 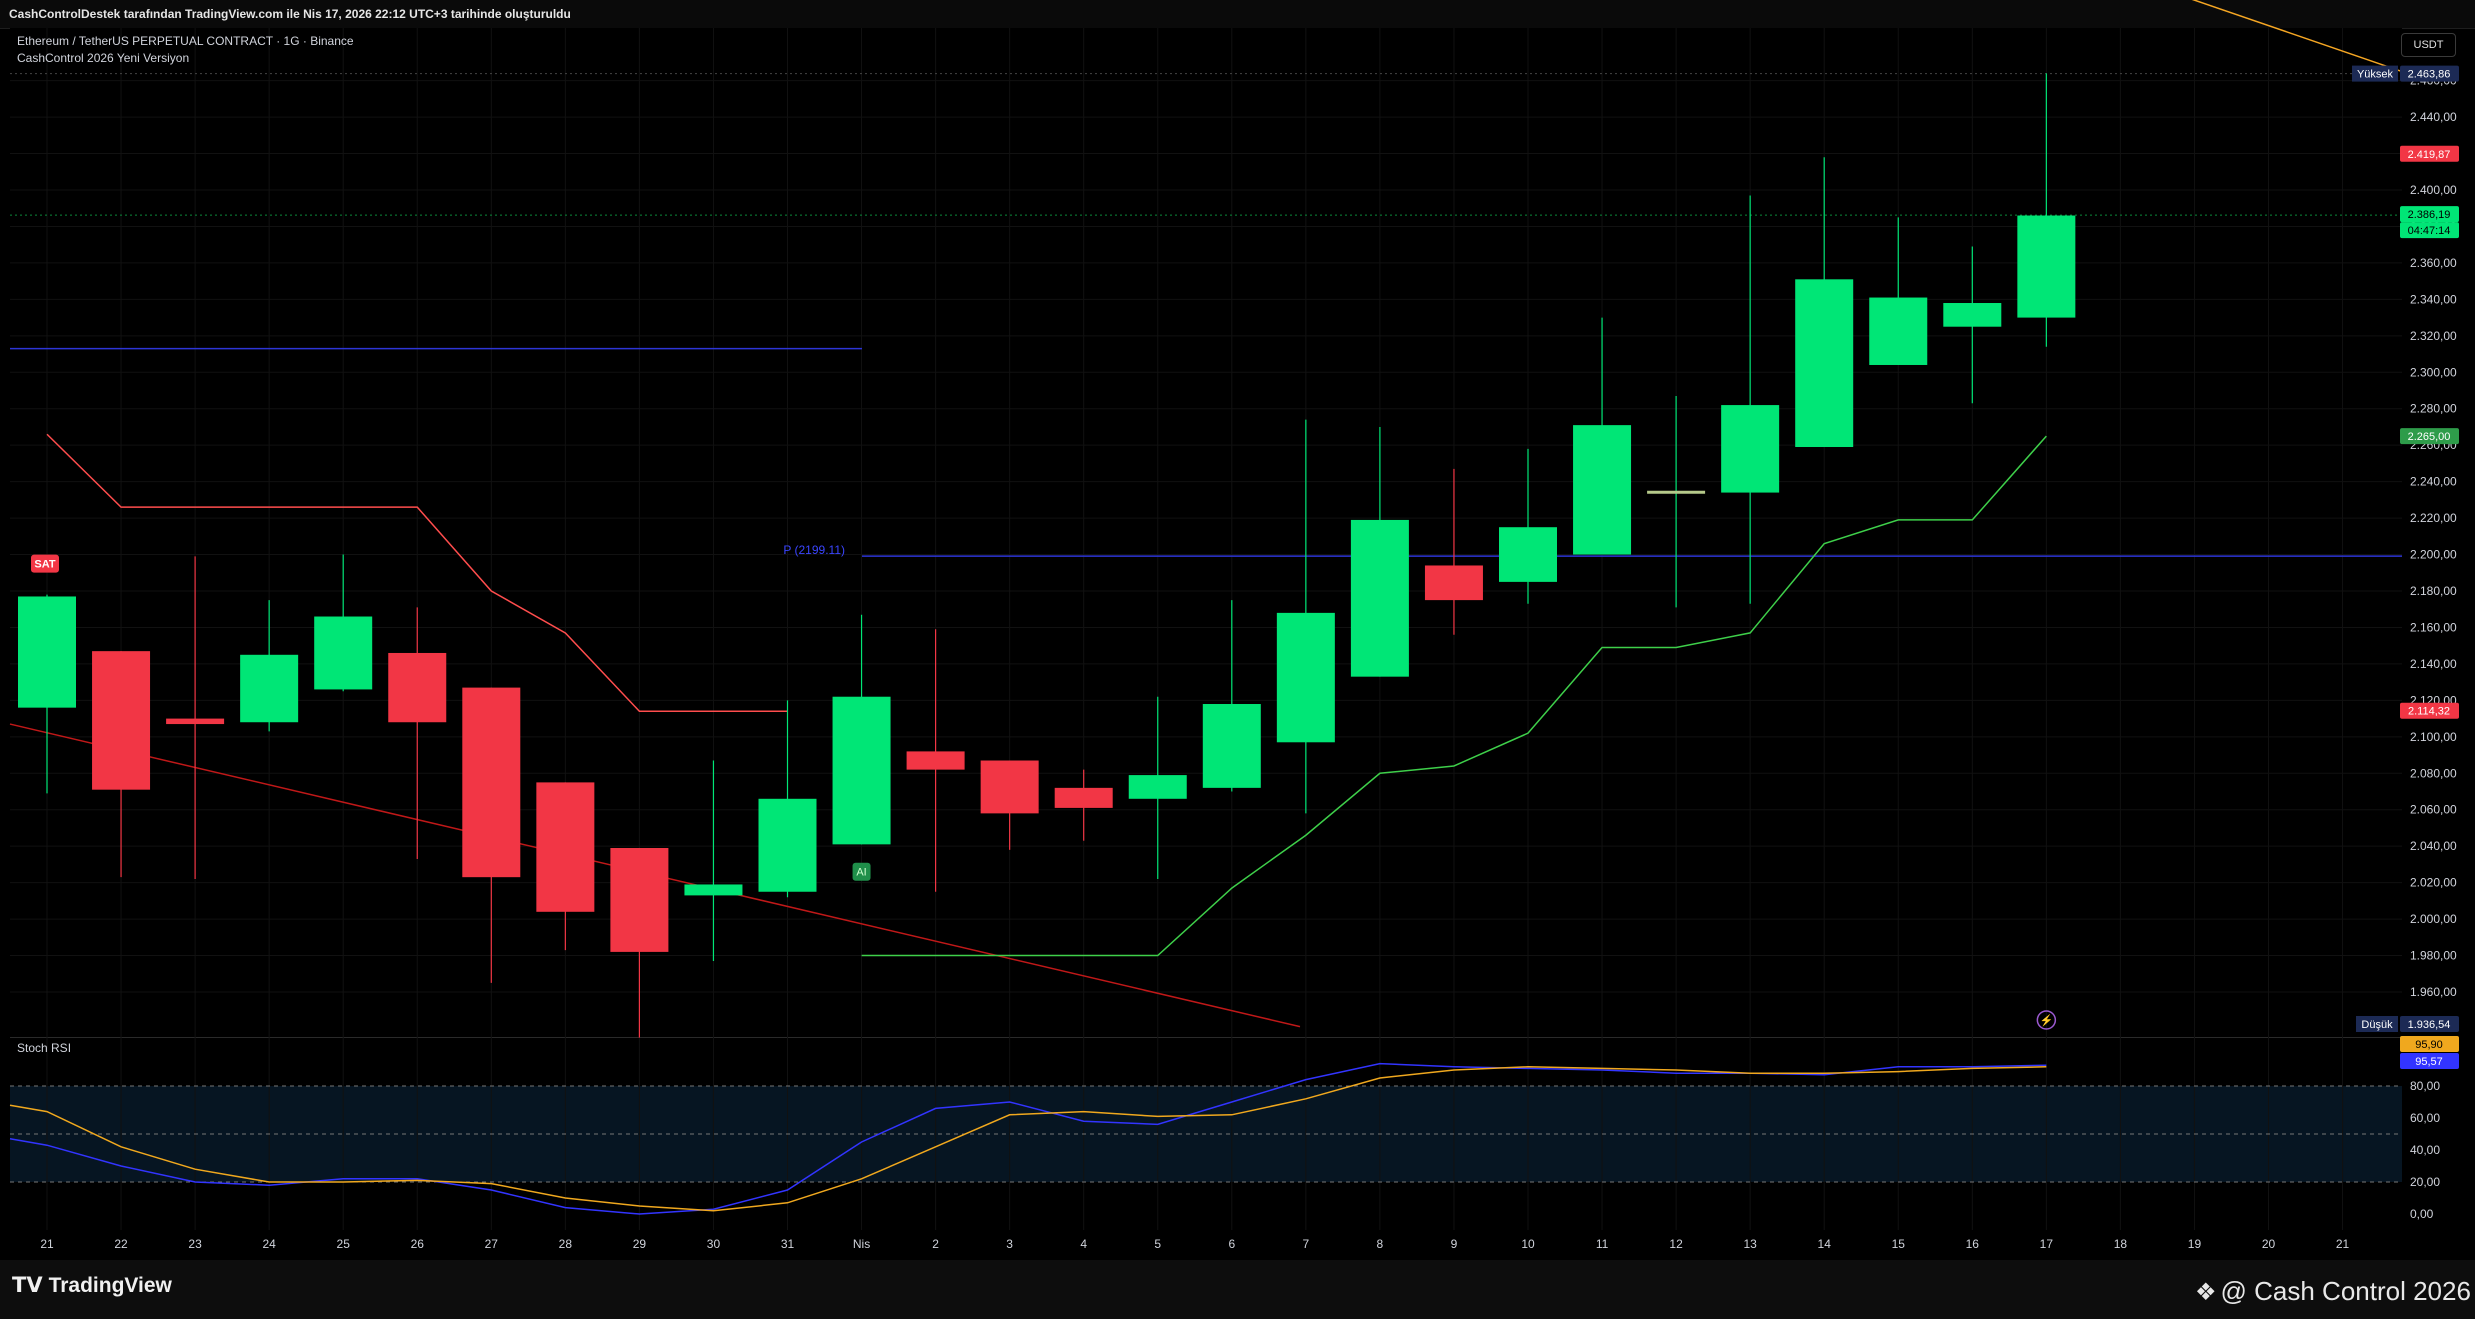 What do you see at coordinates (1825, 1244) in the screenshot?
I see `x-tick-label: 14` at bounding box center [1825, 1244].